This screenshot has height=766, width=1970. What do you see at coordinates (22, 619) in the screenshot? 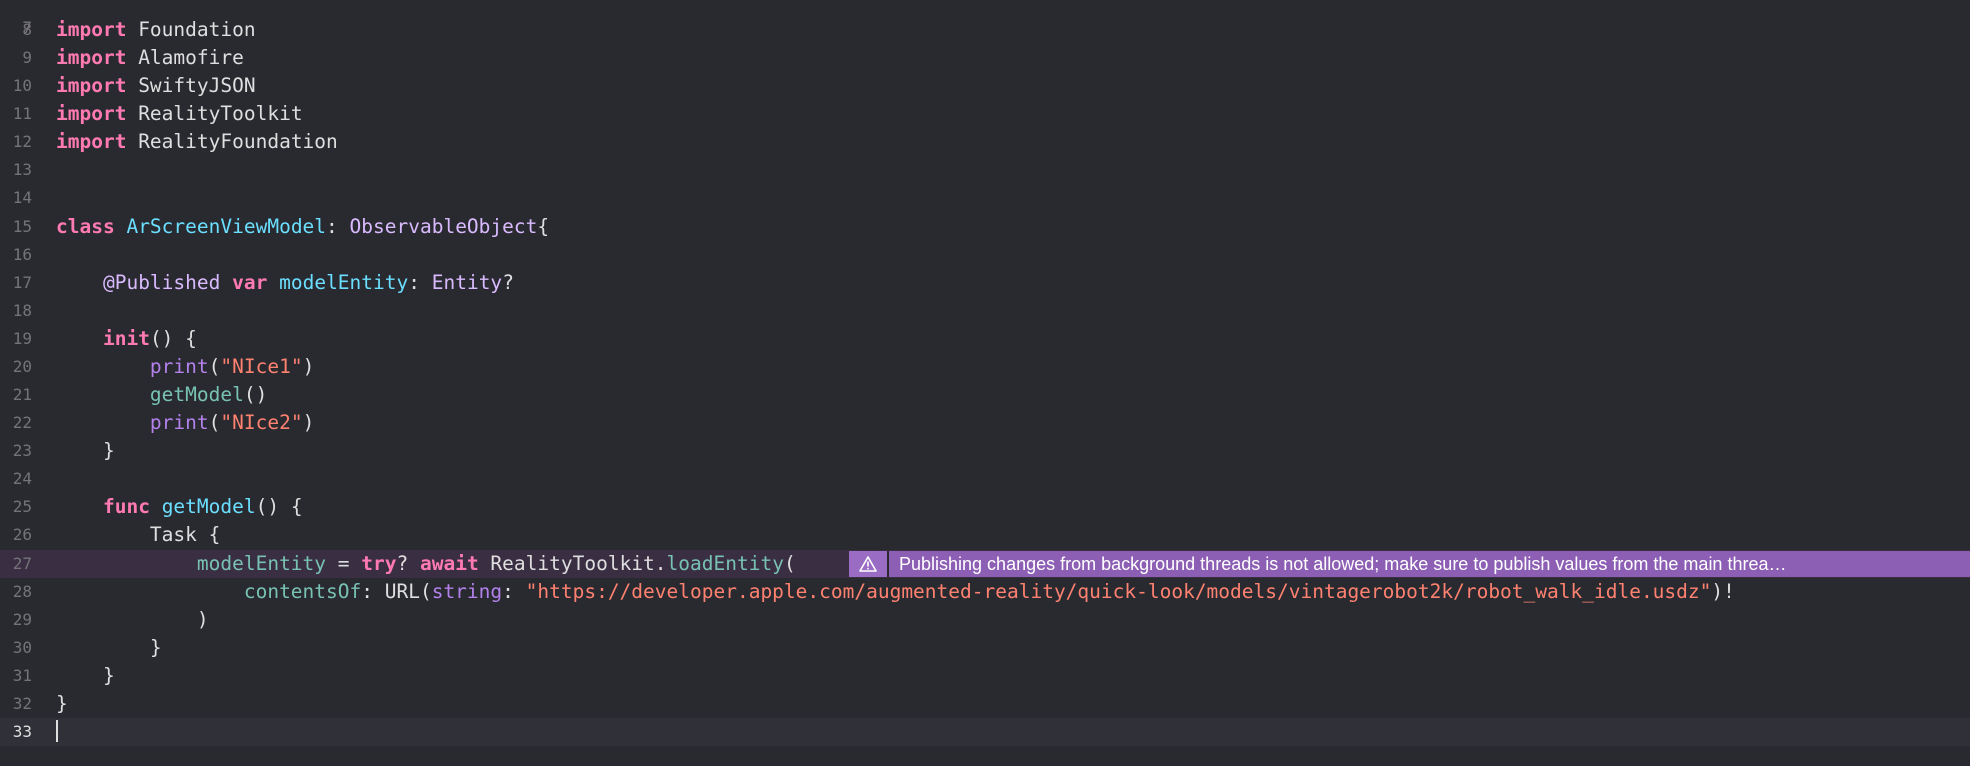
I see `line-number: 29` at bounding box center [22, 619].